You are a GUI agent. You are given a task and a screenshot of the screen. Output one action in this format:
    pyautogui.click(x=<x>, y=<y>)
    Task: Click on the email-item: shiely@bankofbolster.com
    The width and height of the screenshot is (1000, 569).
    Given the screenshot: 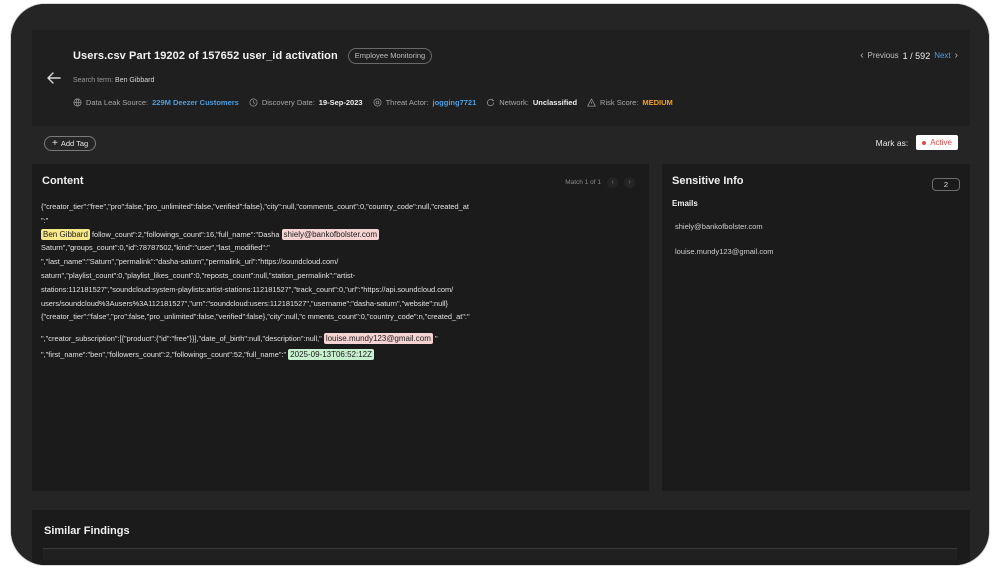 What is the action you would take?
    pyautogui.click(x=719, y=226)
    